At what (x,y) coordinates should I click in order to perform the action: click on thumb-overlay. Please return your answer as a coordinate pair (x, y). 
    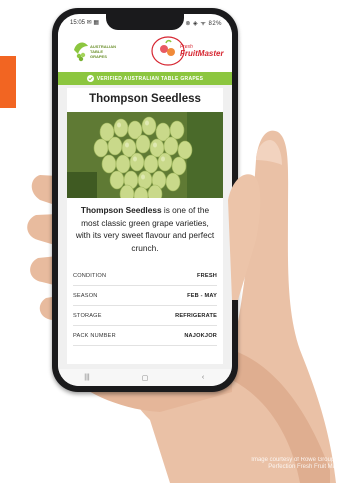
    Looking at the image, I should click on (244, 237).